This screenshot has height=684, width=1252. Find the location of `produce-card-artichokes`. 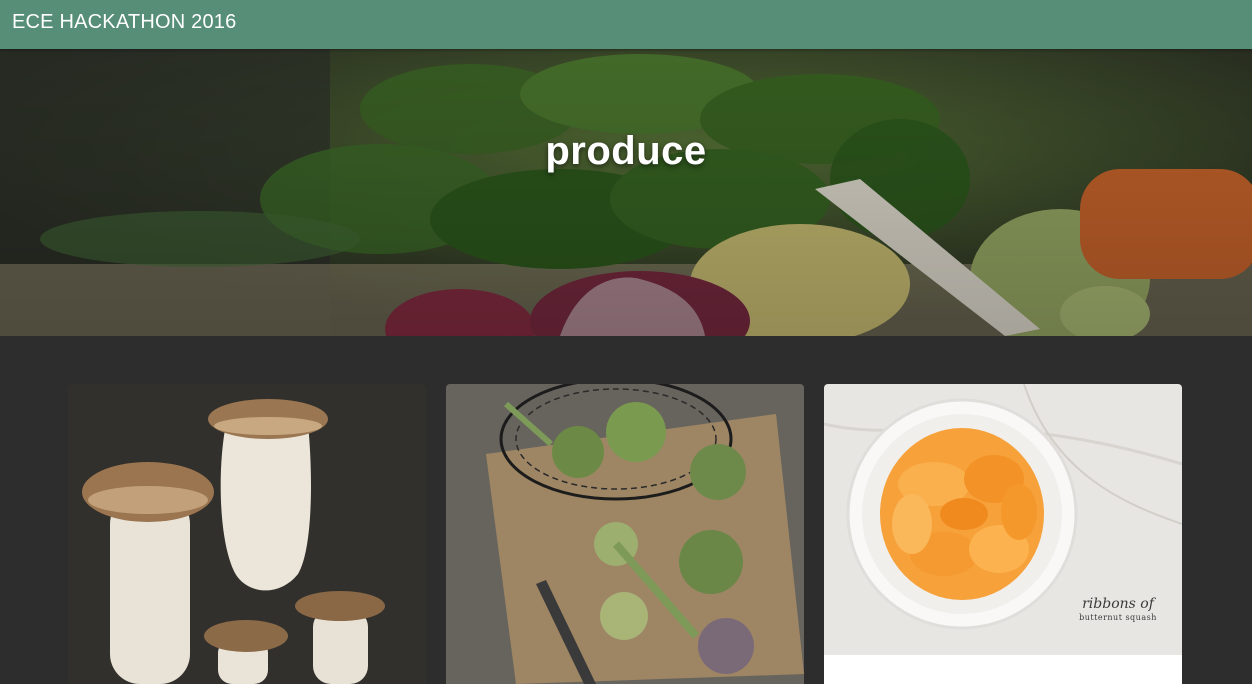

produce-card-artichokes is located at coordinates (625, 534).